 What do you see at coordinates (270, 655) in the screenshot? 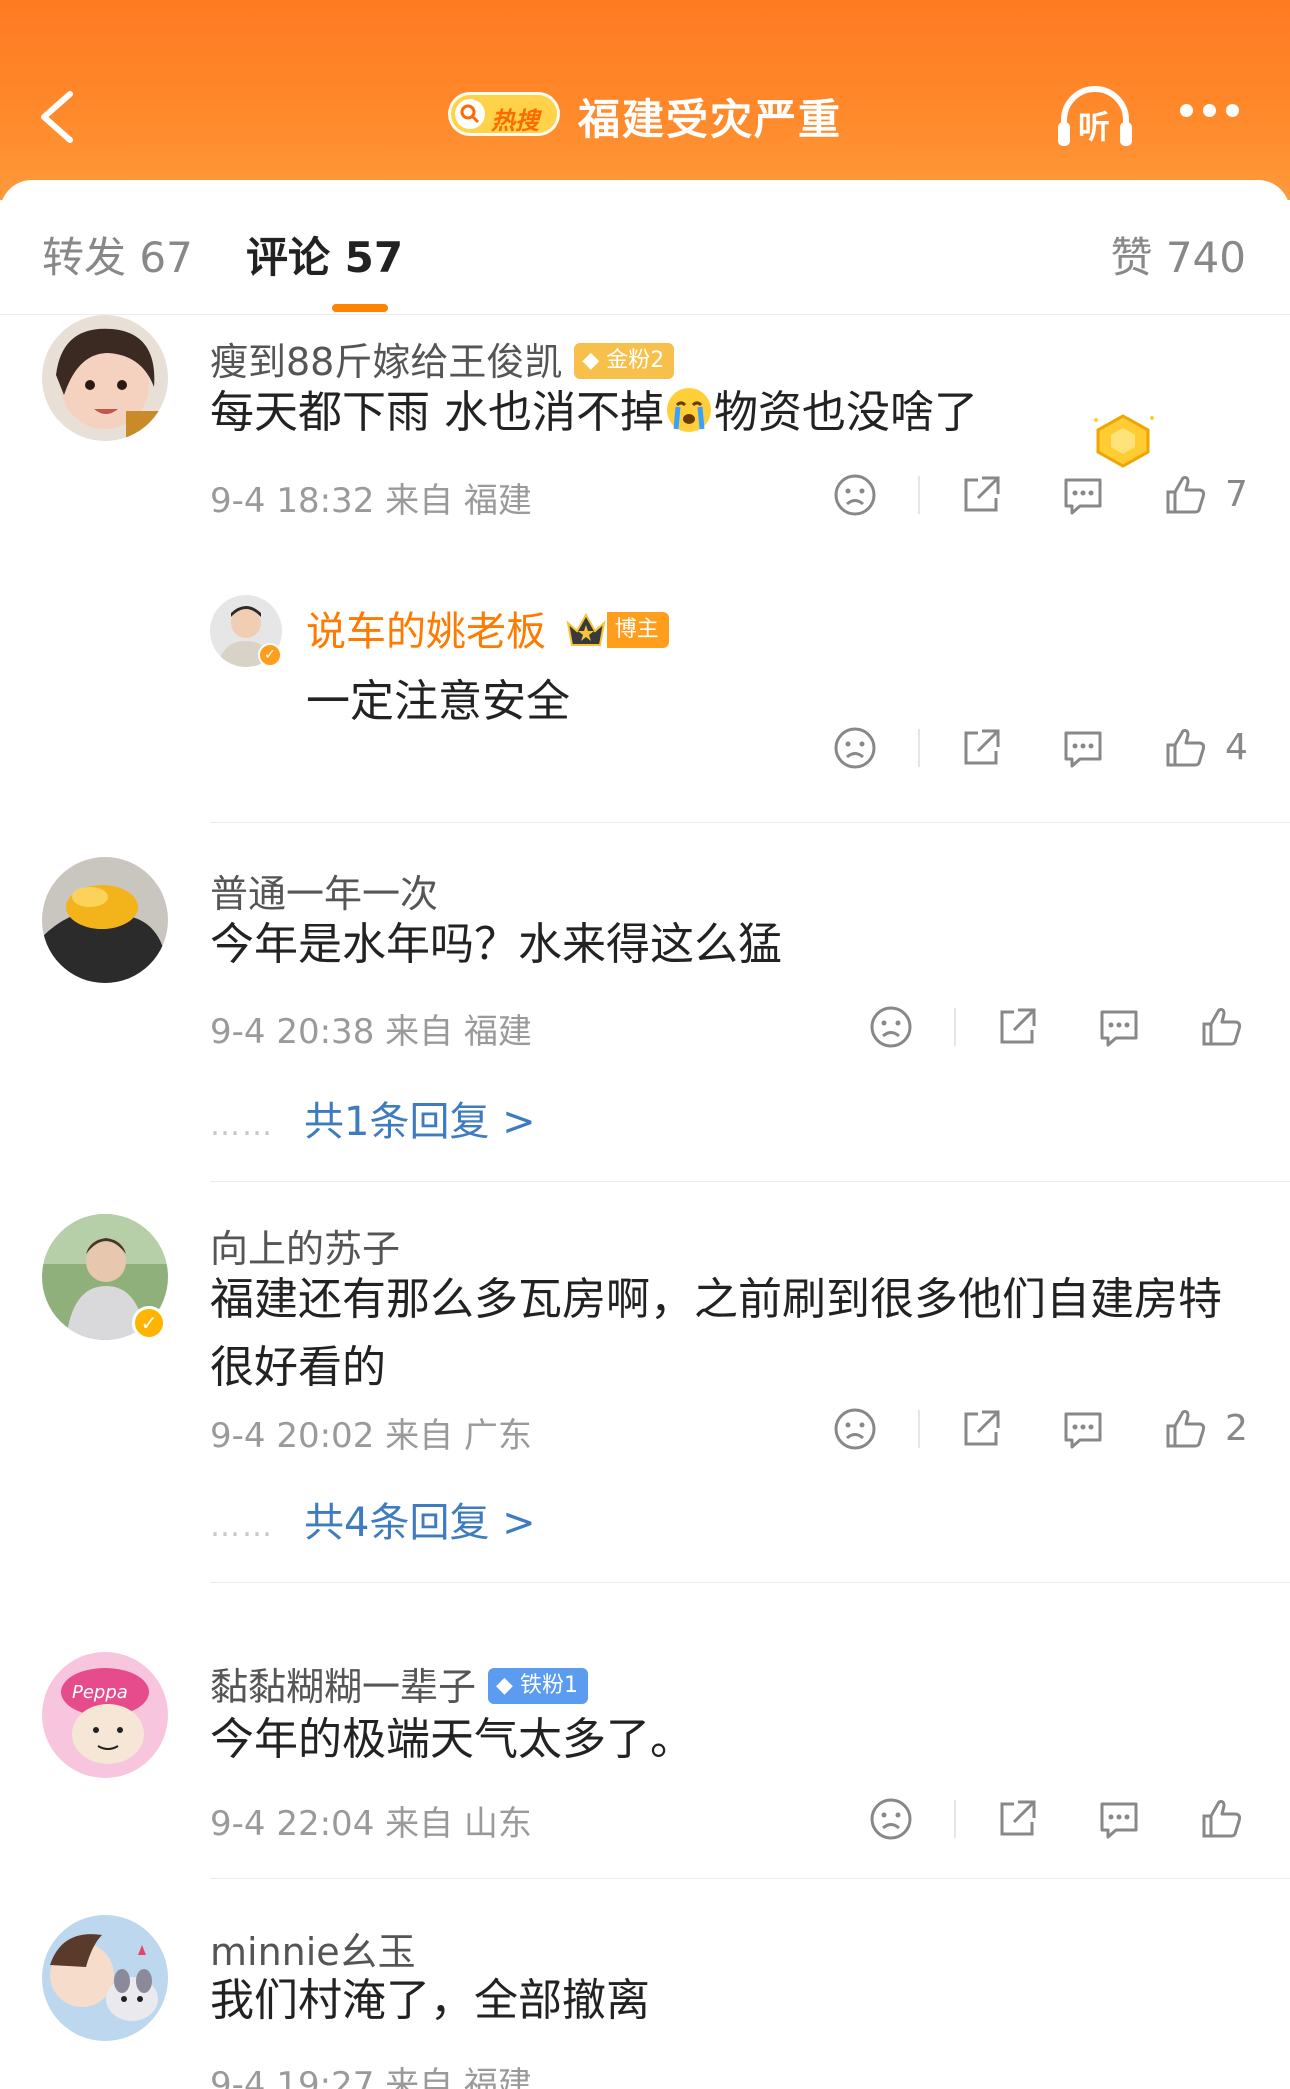
I see `verified-icon: ✓` at bounding box center [270, 655].